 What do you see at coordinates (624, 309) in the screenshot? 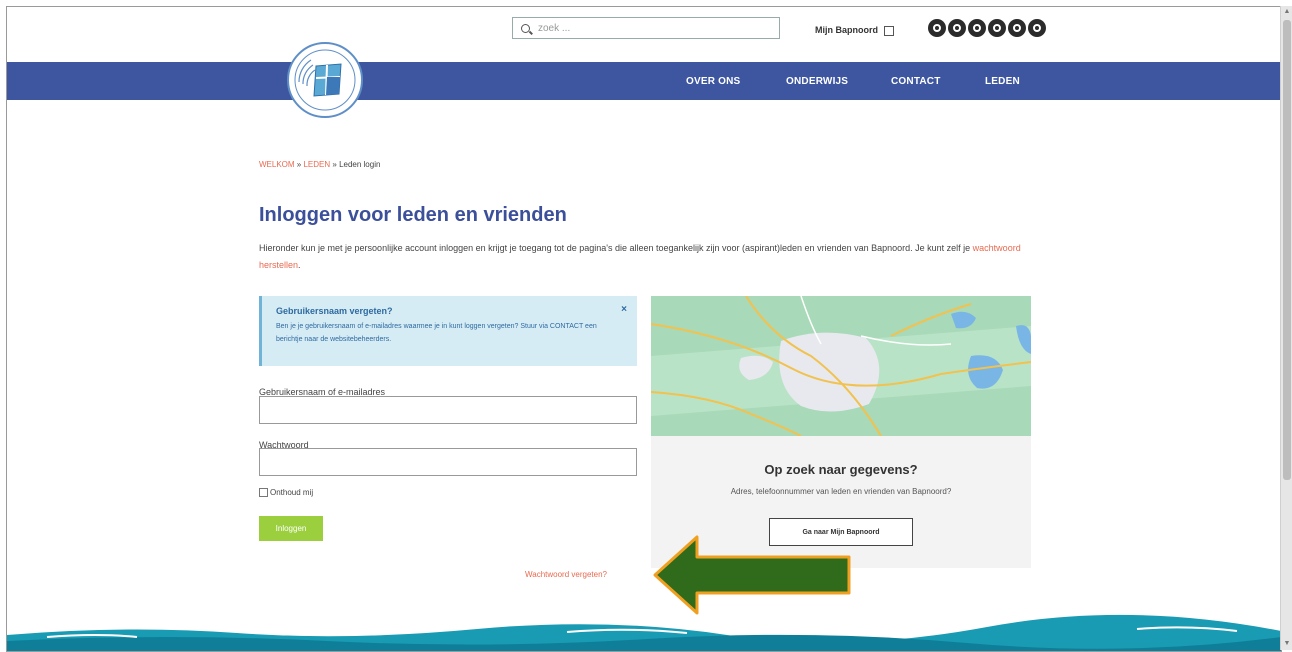
I see `close-icon: ×` at bounding box center [624, 309].